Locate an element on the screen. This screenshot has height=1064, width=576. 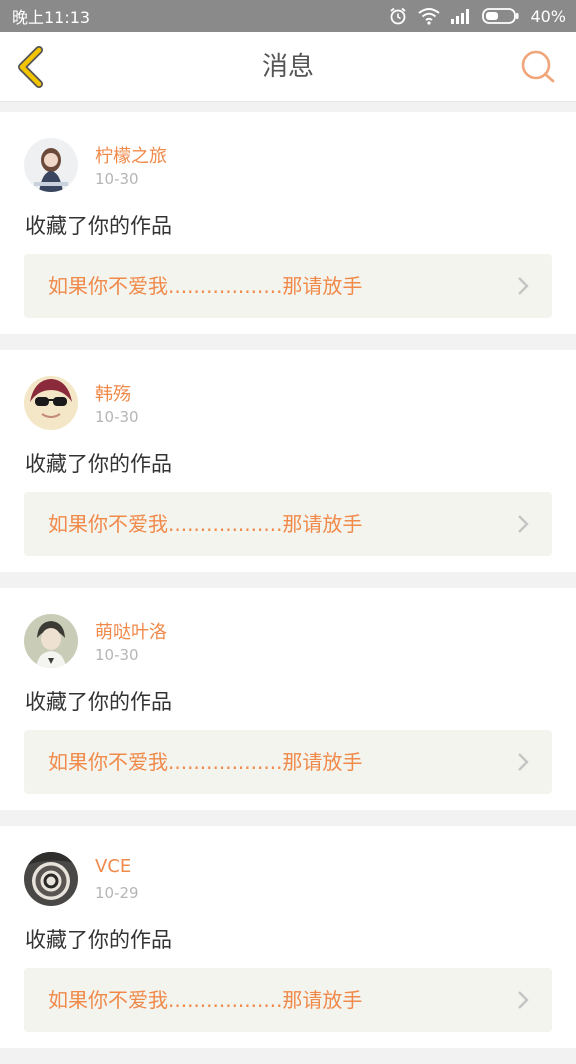
nav-bar: 消息 is located at coordinates (288, 67).